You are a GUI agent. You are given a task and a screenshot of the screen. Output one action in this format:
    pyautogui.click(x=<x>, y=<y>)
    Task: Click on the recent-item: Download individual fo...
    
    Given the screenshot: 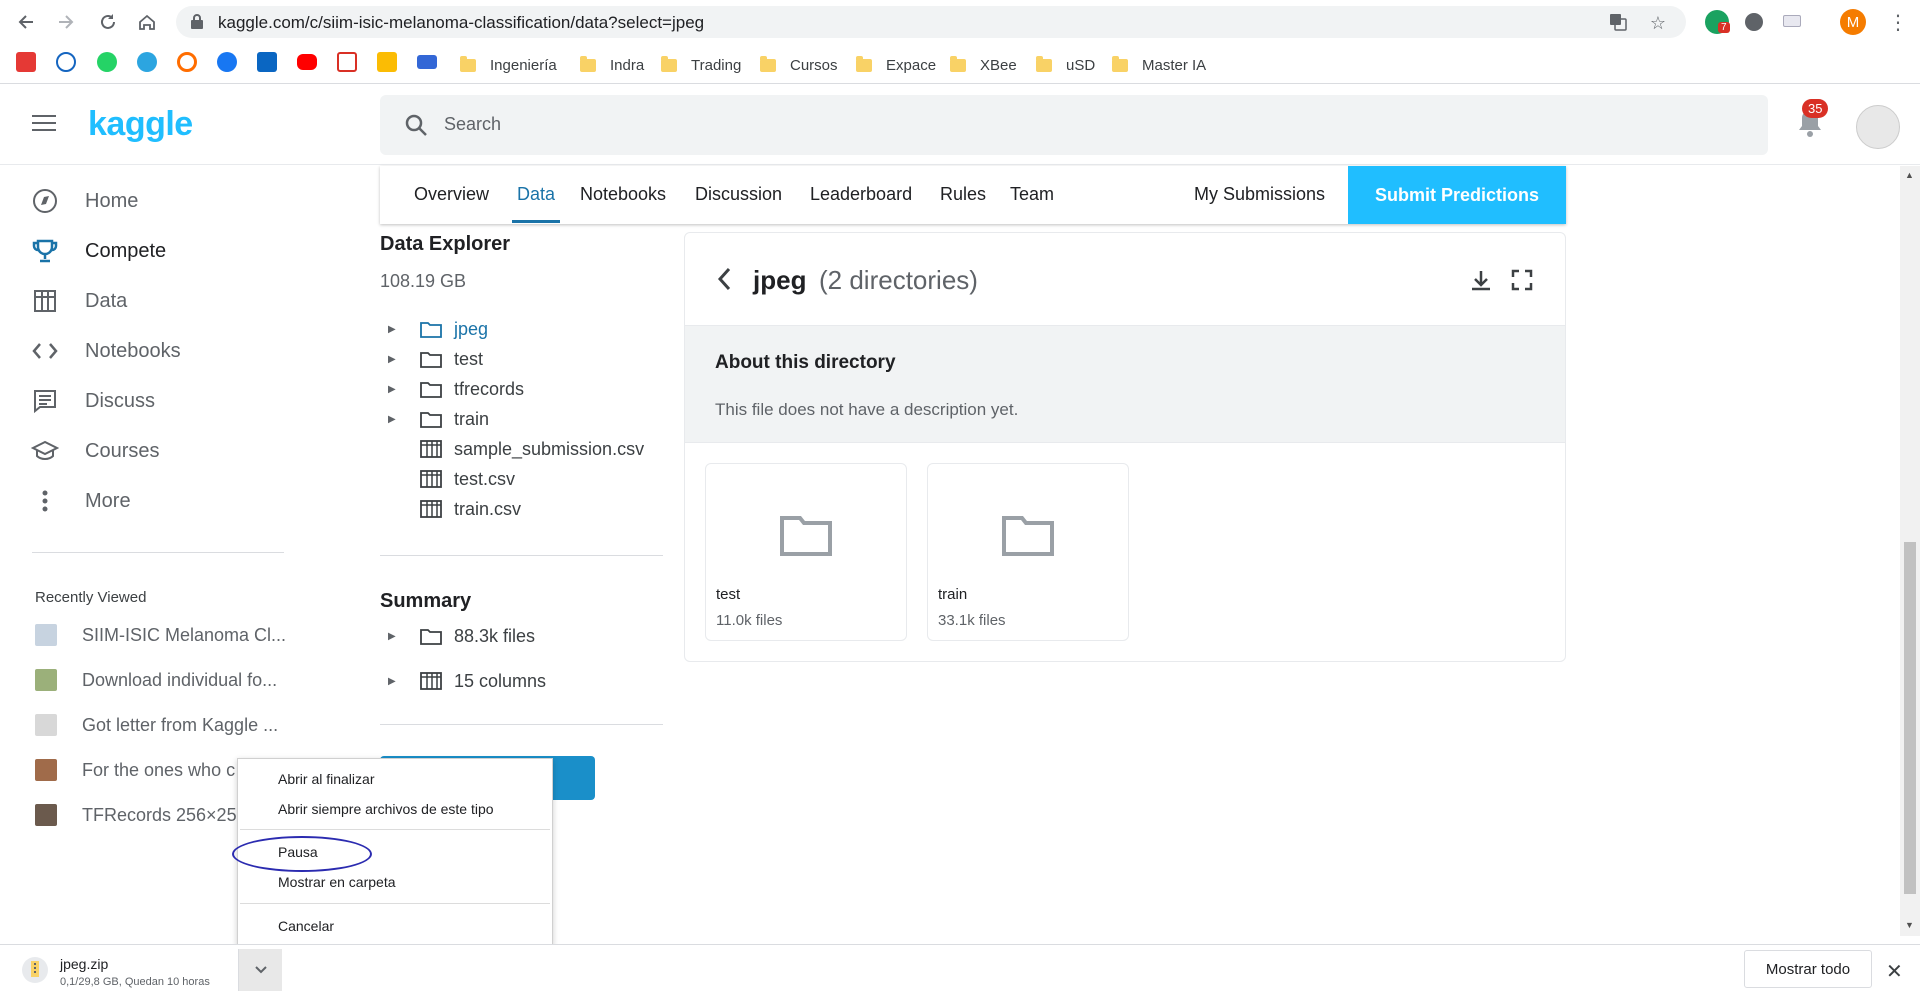 What is the action you would take?
    pyautogui.click(x=156, y=680)
    